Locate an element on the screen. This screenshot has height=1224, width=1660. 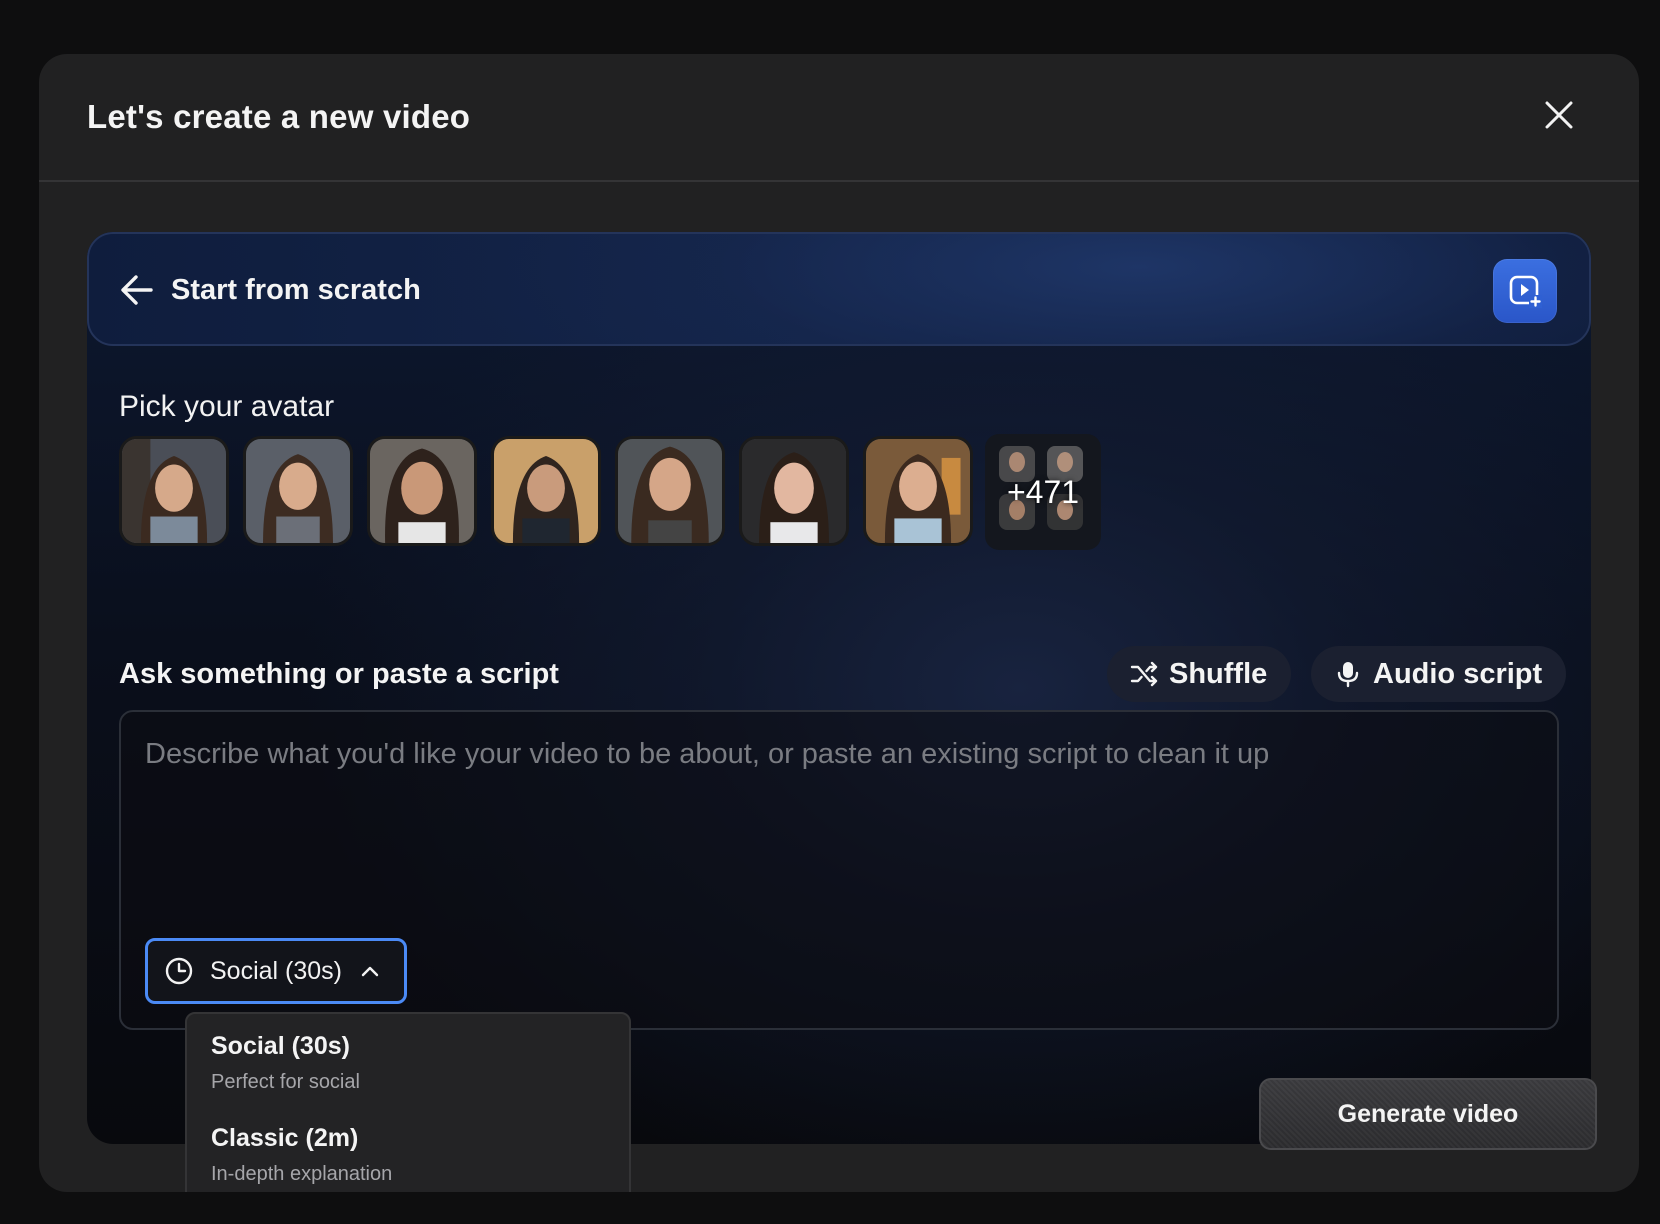
clock-icon is located at coordinates (179, 971).